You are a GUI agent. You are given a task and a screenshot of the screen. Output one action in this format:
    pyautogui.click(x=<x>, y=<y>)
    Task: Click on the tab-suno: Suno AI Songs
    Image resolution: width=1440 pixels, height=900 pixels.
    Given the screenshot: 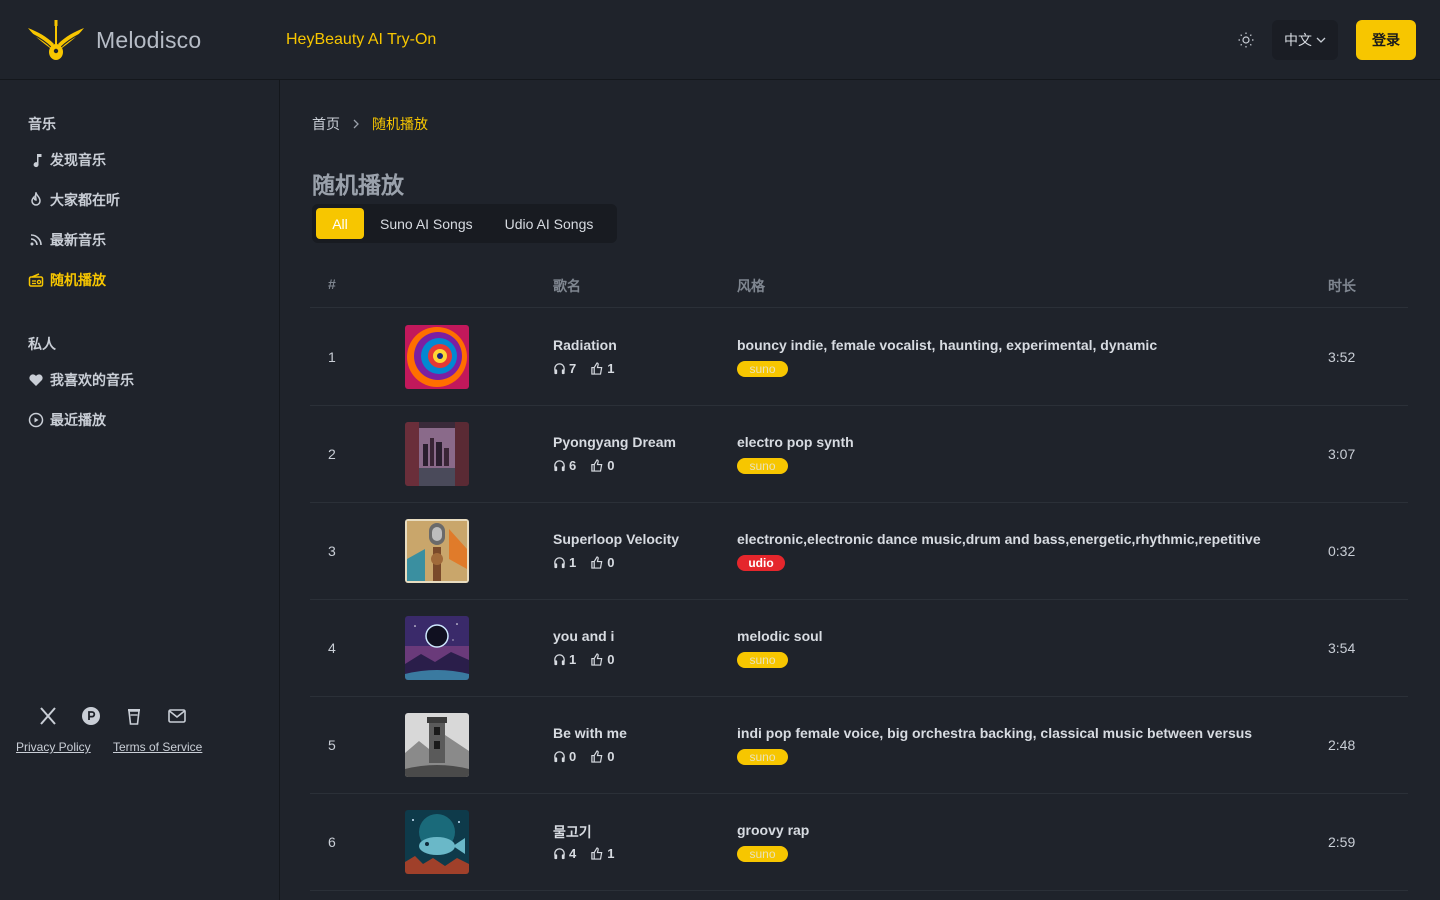 What is the action you would take?
    pyautogui.click(x=426, y=223)
    